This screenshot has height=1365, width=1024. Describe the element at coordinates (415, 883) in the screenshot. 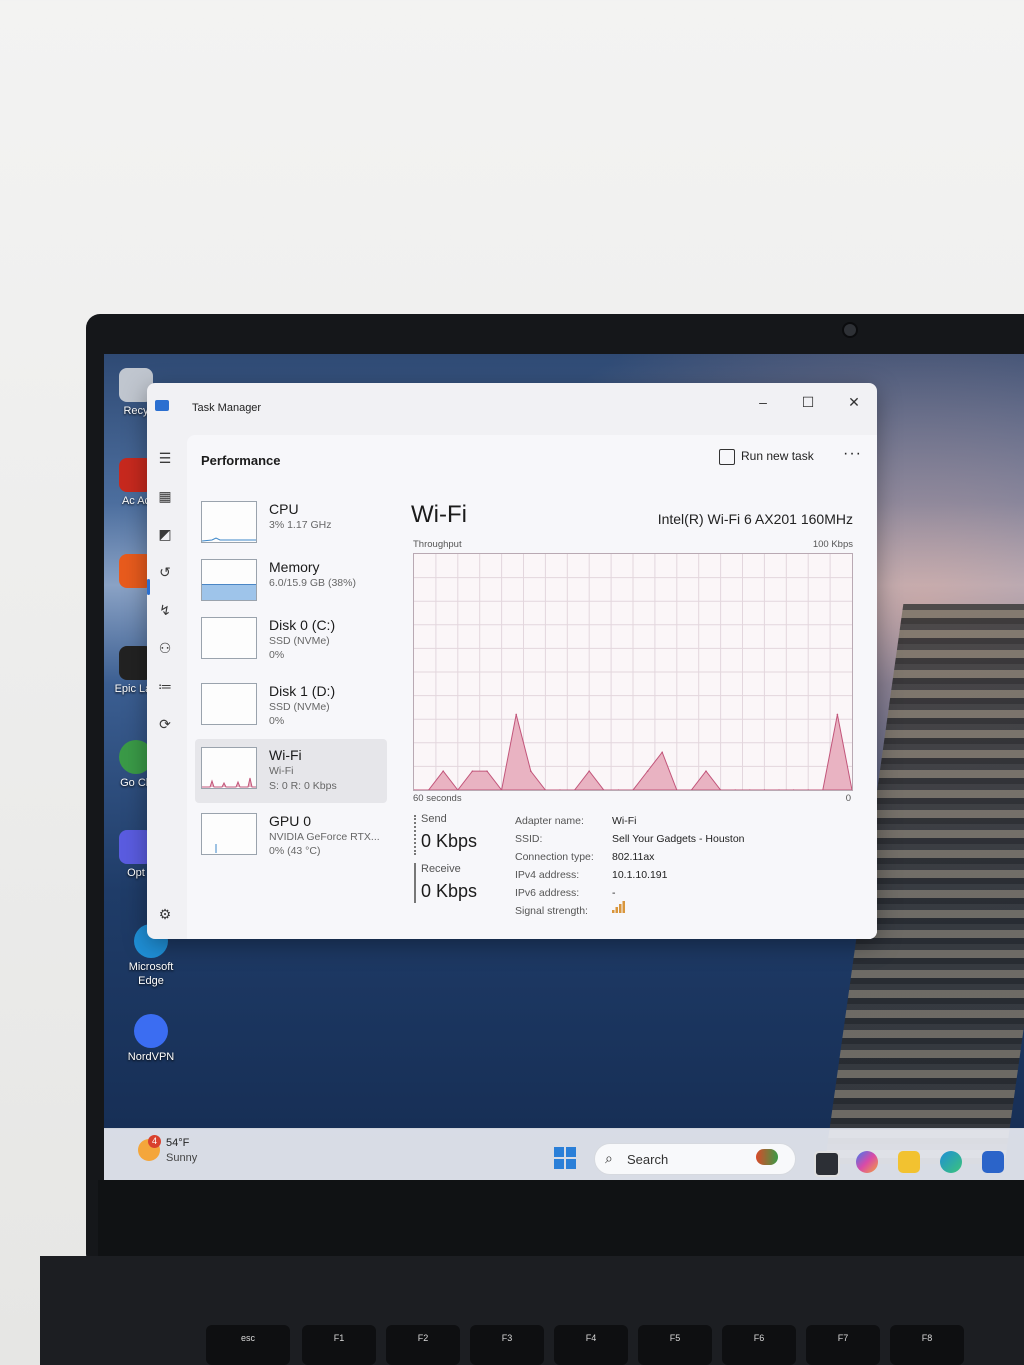

I see `receive-indicator` at that location.